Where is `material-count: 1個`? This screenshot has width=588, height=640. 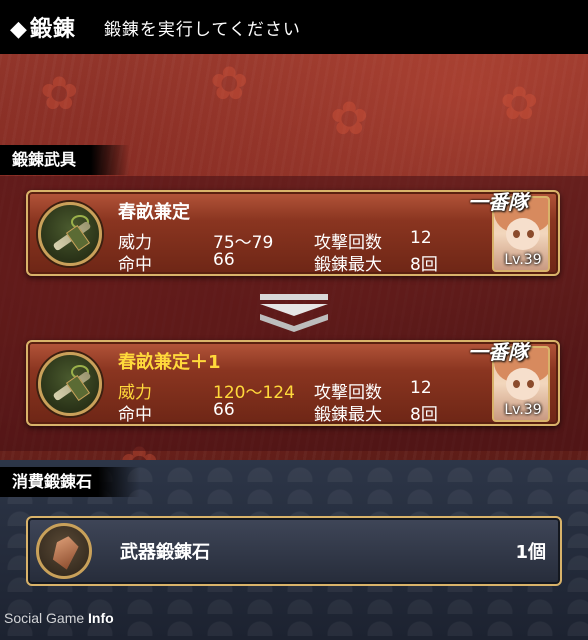
material-count: 1個 is located at coordinates (530, 552).